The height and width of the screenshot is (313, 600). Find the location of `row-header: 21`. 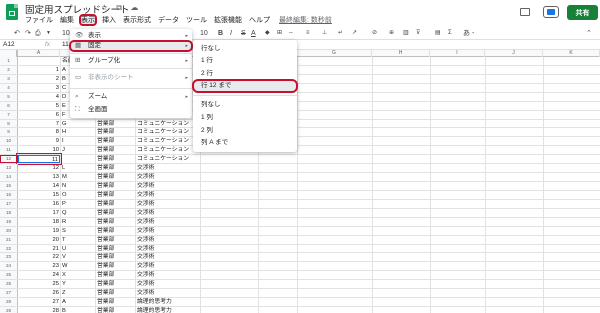

row-header: 21 is located at coordinates (9, 239).